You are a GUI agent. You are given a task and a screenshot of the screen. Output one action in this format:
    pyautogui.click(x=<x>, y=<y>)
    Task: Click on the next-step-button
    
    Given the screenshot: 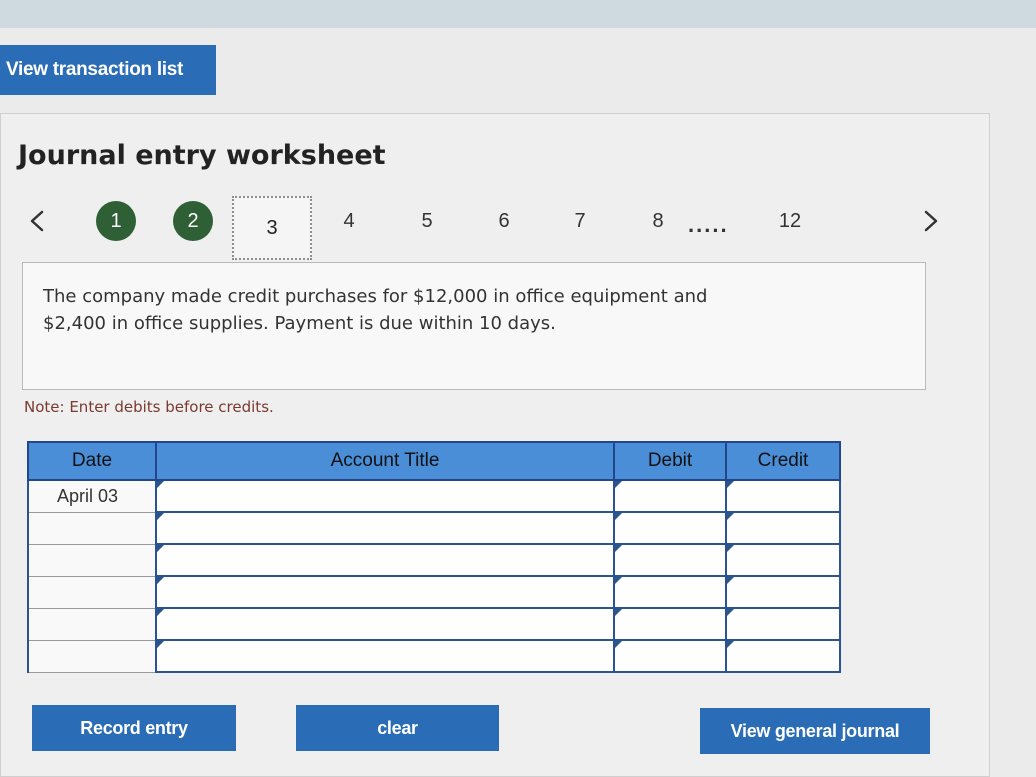 What is the action you would take?
    pyautogui.click(x=932, y=221)
    